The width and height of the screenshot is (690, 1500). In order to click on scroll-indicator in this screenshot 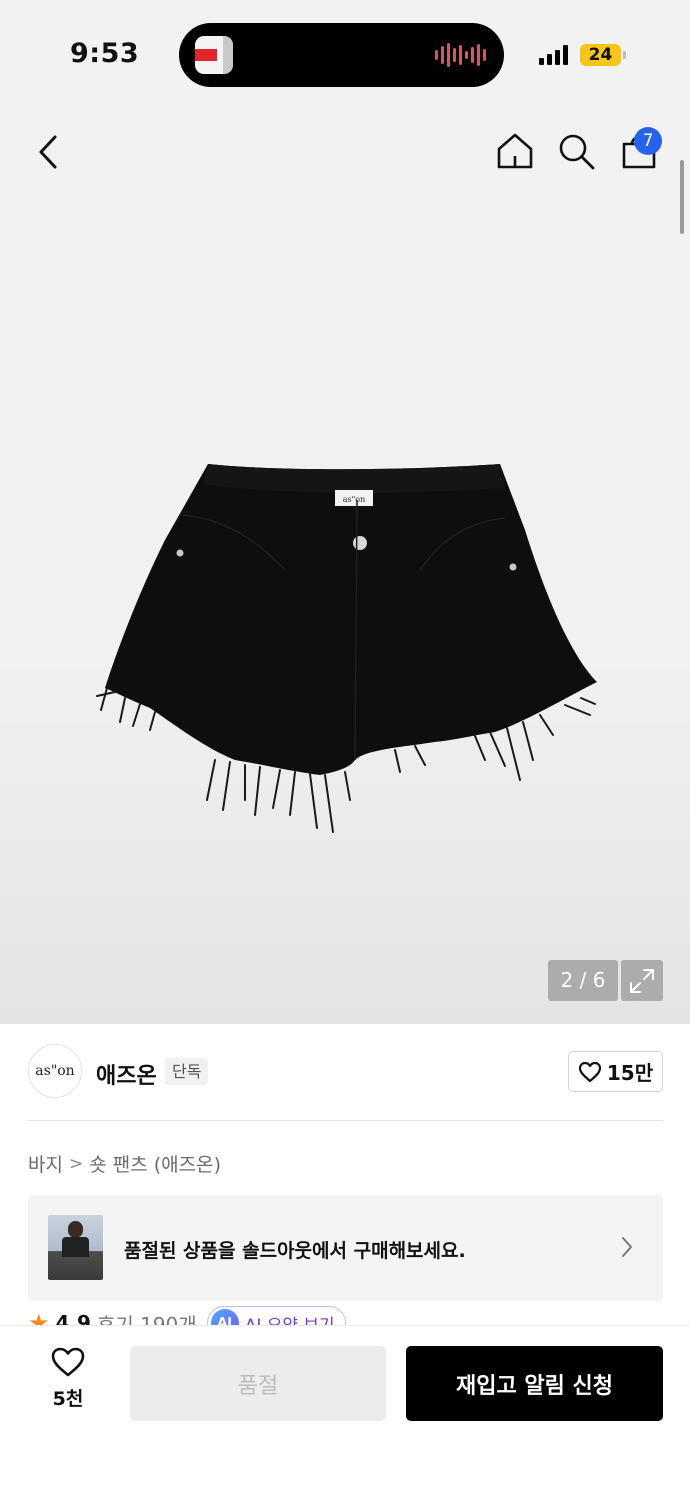, I will do `click(682, 197)`.